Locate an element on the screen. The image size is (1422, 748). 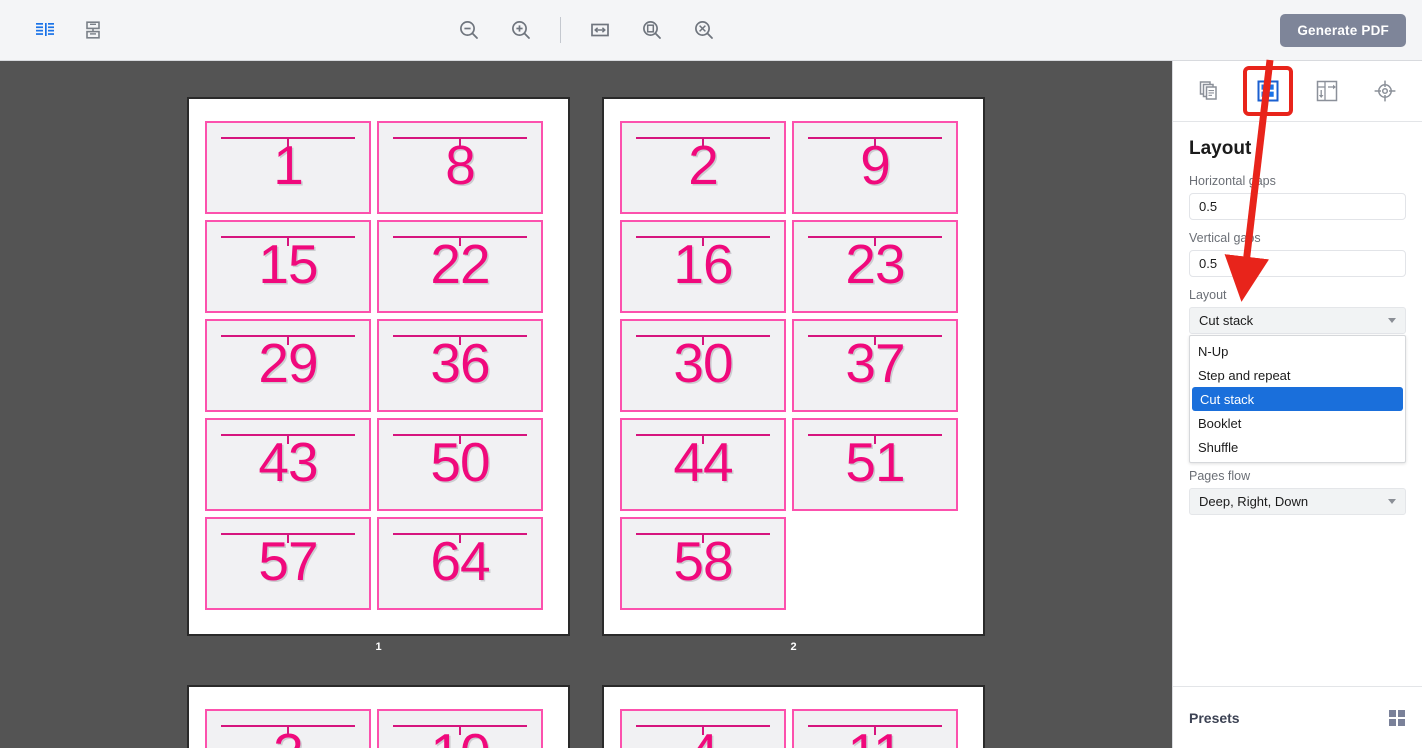
imposition-cell: 10 is located at coordinates (460, 728).